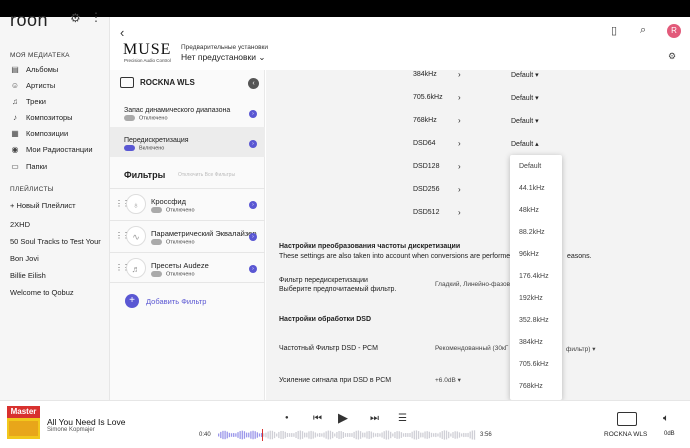 This screenshot has height=448, width=690. I want to click on sidebar-item-artists: ☺ Артисты, so click(32, 85).